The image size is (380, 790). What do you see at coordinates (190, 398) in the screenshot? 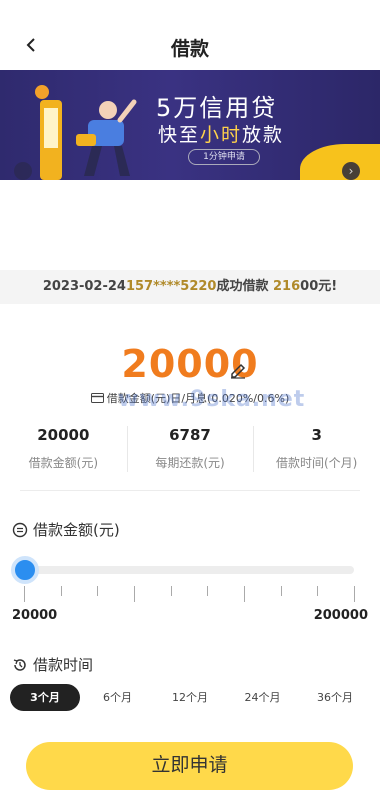
I see `interest-rate-text: 借款金额(元)日/月息(0.020%/0.6%)` at bounding box center [190, 398].